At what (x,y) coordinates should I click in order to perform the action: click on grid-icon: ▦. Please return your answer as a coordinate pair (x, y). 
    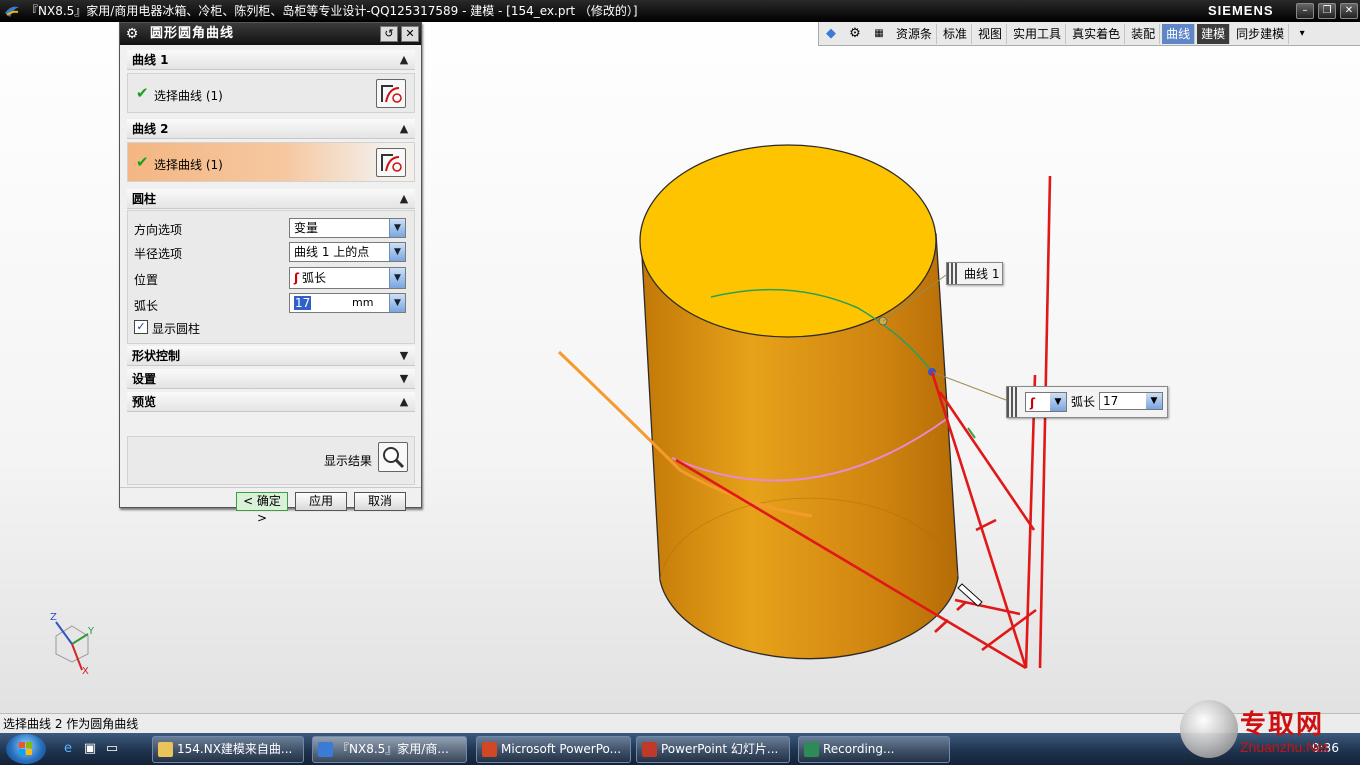
    Looking at the image, I should click on (879, 34).